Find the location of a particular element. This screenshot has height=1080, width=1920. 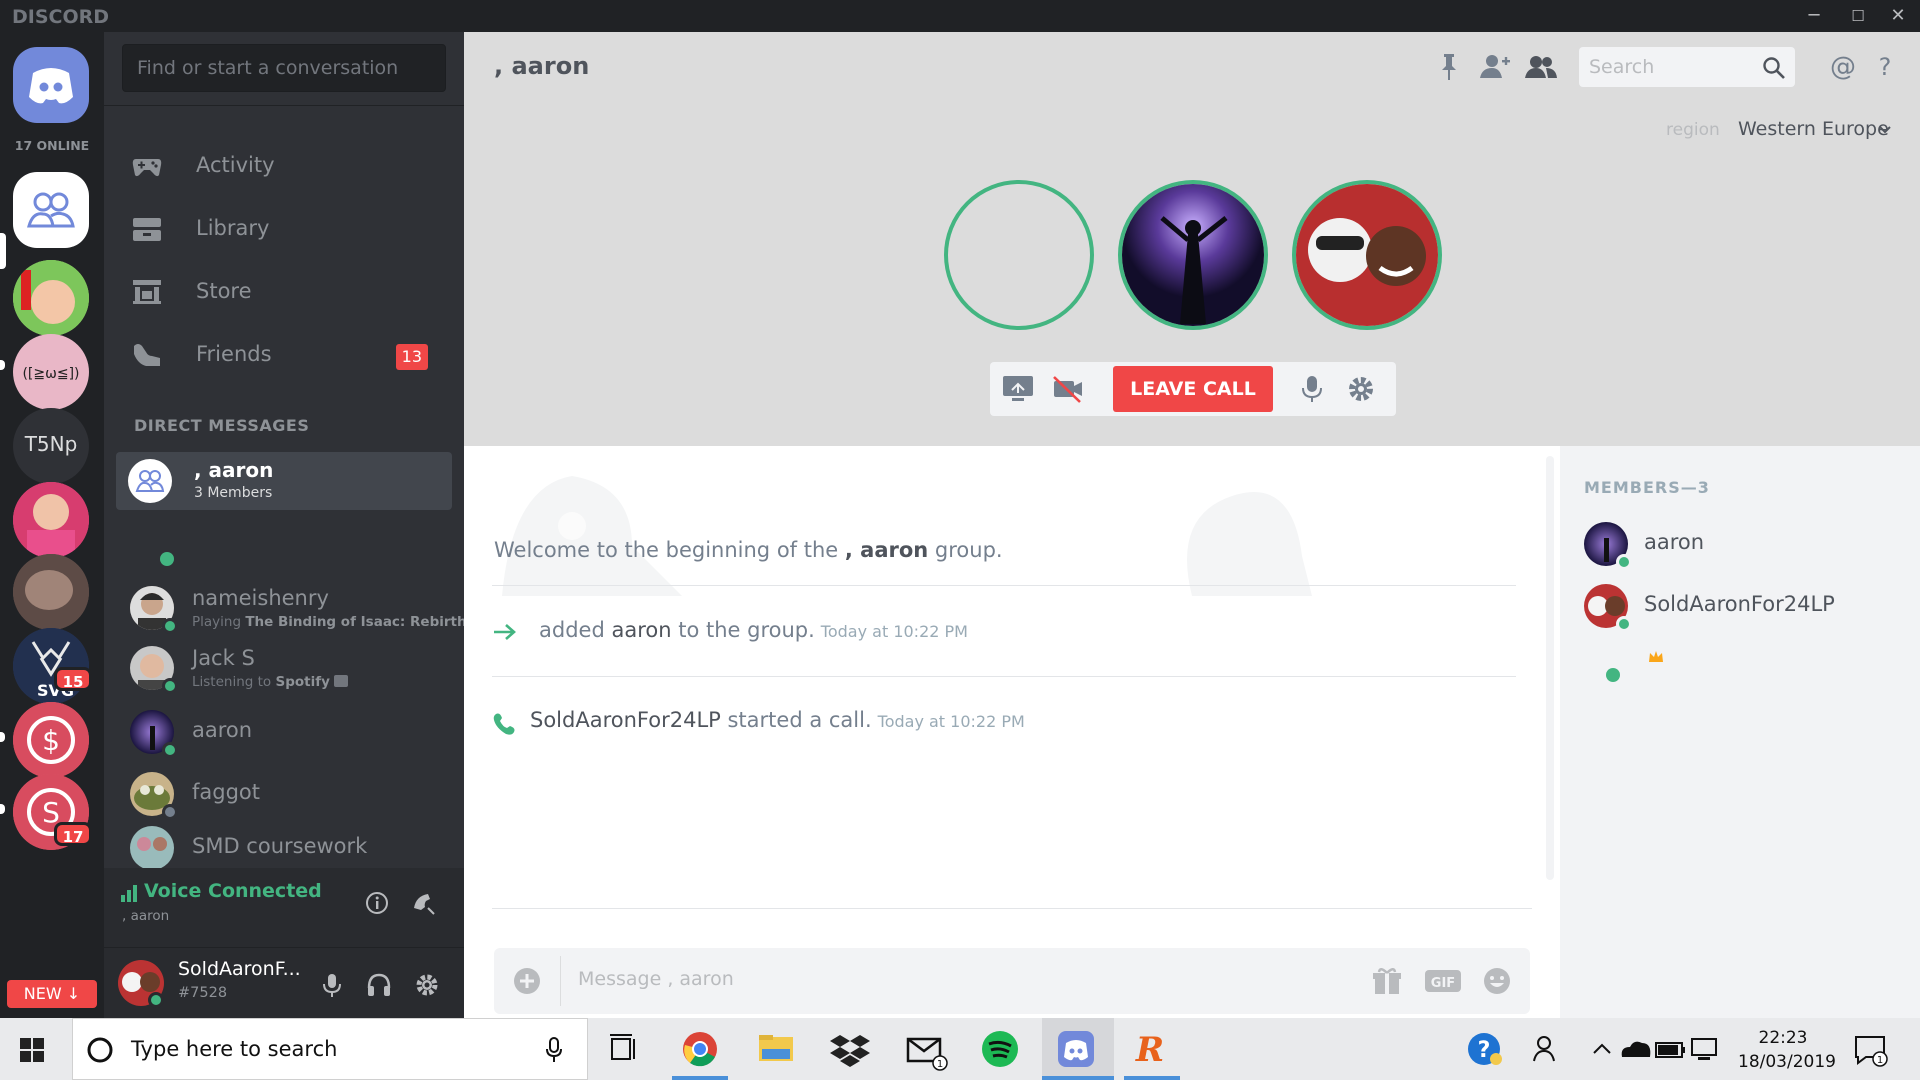

mentions-icon: @ is located at coordinates (1843, 67).